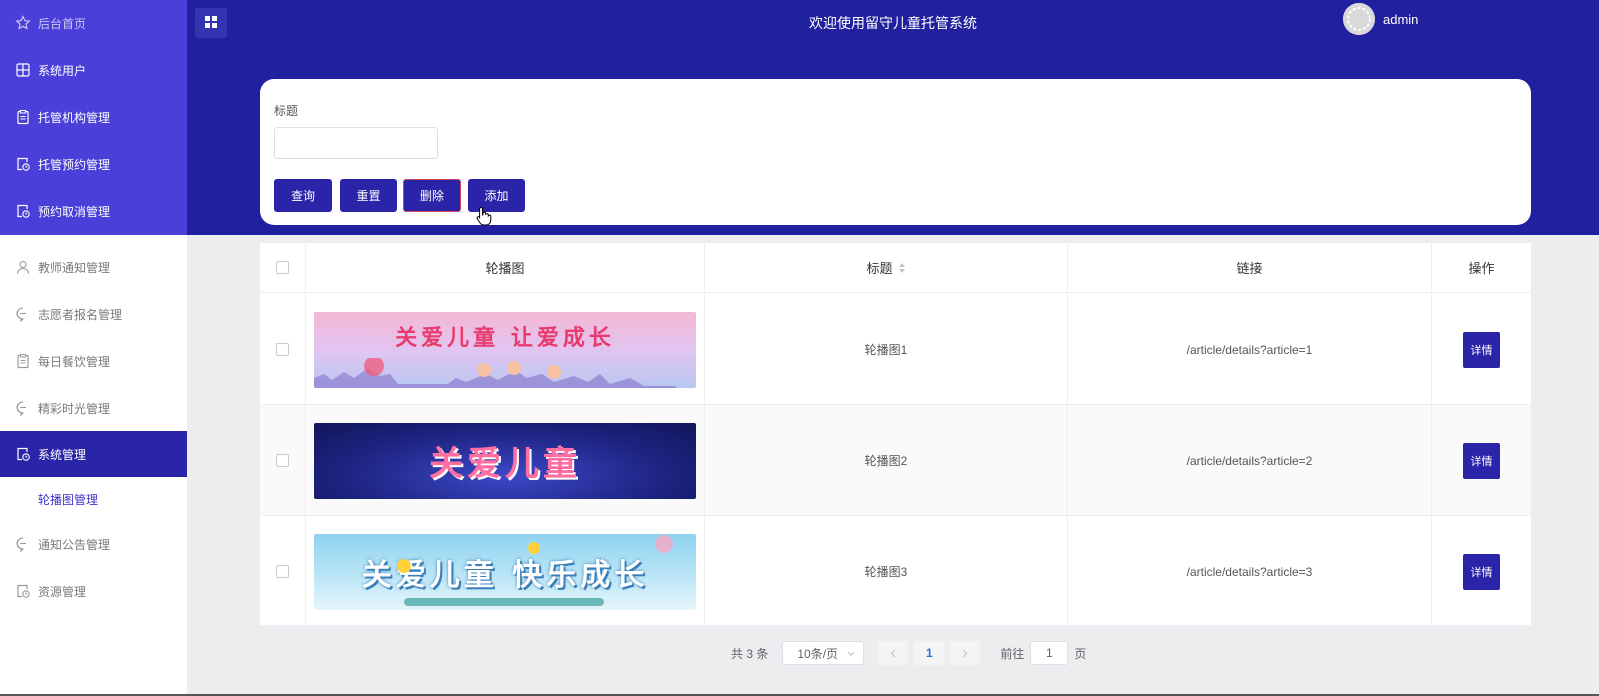  I want to click on sidebar-item-institution: 托管机构管理, so click(93, 117).